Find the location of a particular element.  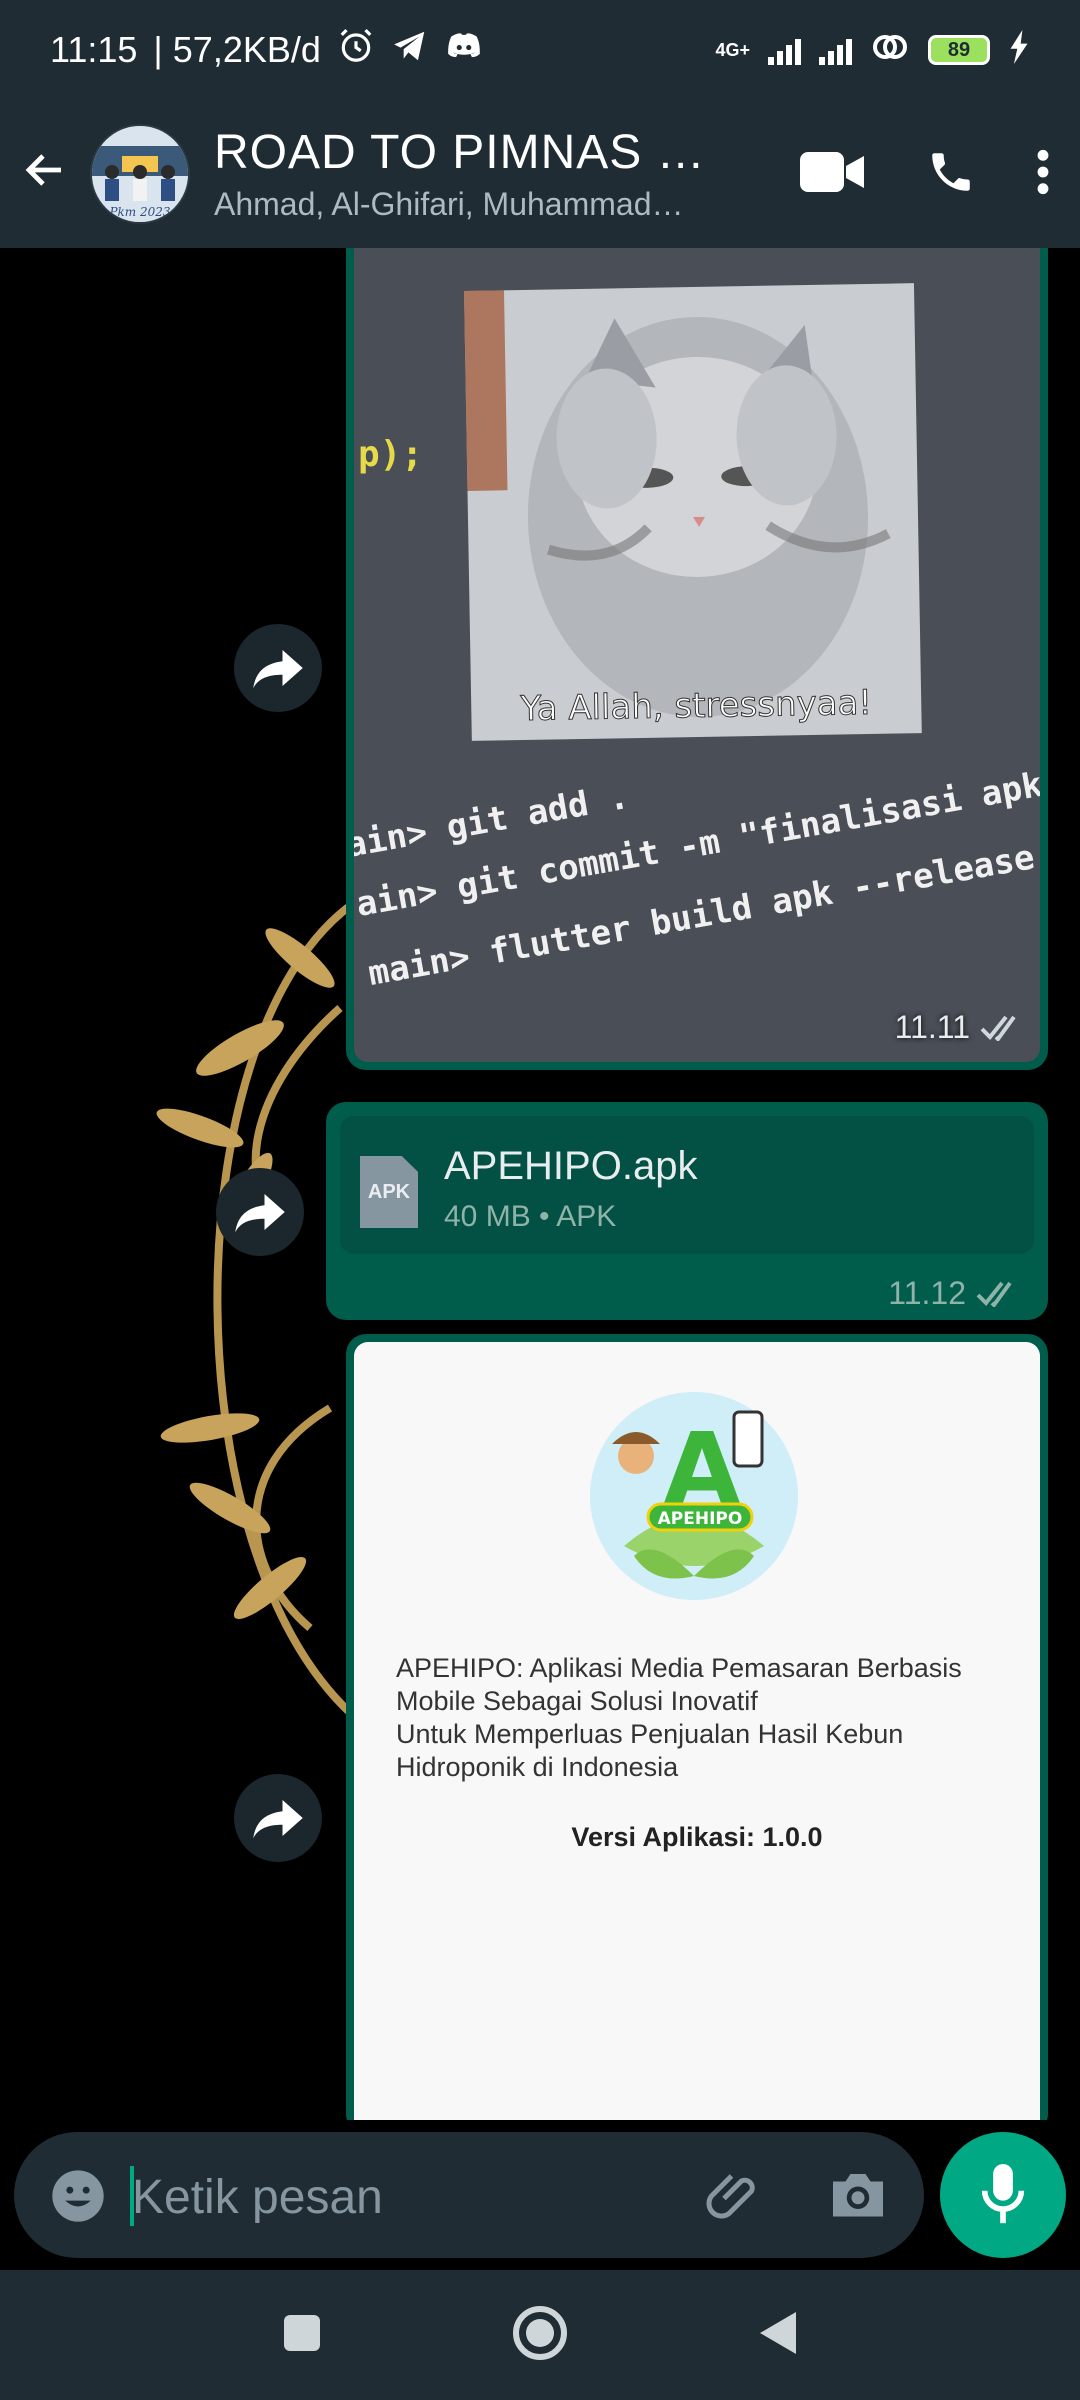

composer-bar: Ketik pesan is located at coordinates (540, 2195).